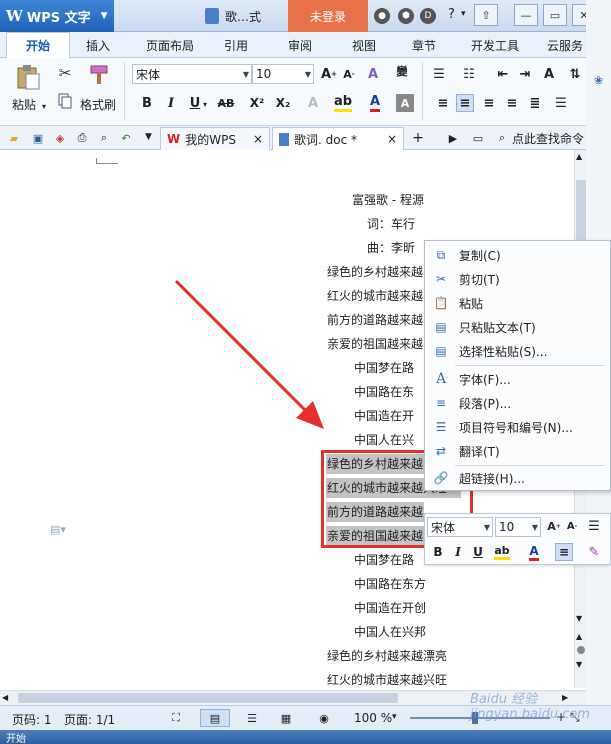 The height and width of the screenshot is (744, 611). Describe the element at coordinates (60, 138) in the screenshot. I see `export-pdf-icon: ◈` at that location.